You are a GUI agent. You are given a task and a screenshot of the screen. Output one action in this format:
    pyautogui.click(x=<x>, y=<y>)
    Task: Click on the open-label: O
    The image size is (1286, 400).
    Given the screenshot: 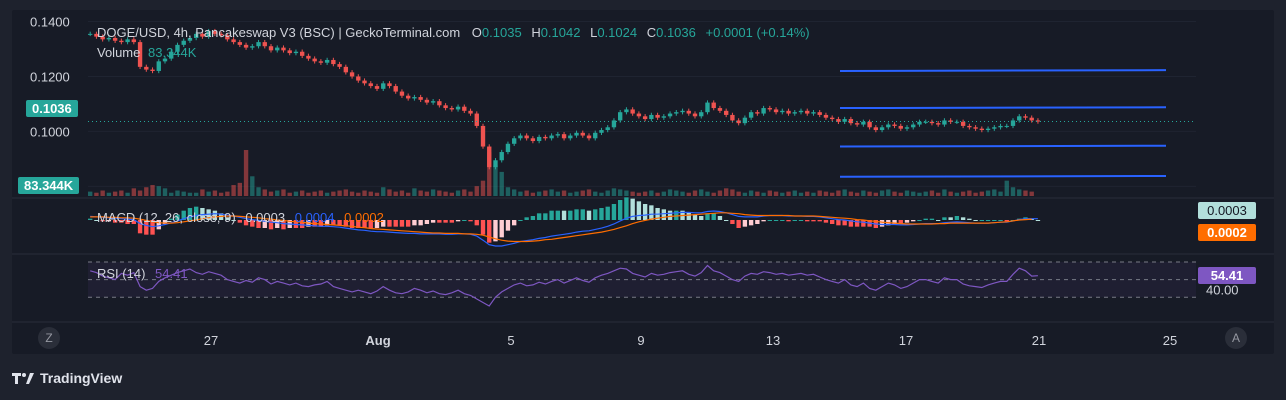 What is the action you would take?
    pyautogui.click(x=476, y=32)
    